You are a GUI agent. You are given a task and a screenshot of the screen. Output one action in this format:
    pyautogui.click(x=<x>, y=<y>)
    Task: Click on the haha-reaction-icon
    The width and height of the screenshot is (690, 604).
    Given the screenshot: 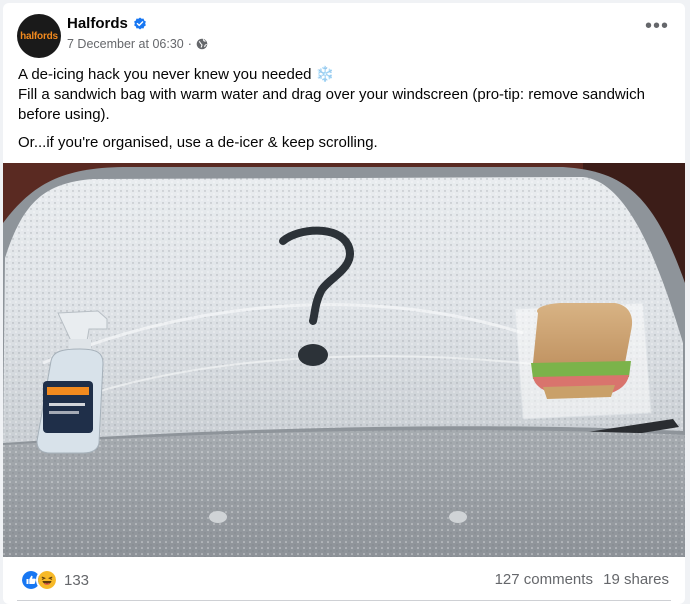 What is the action you would take?
    pyautogui.click(x=47, y=580)
    